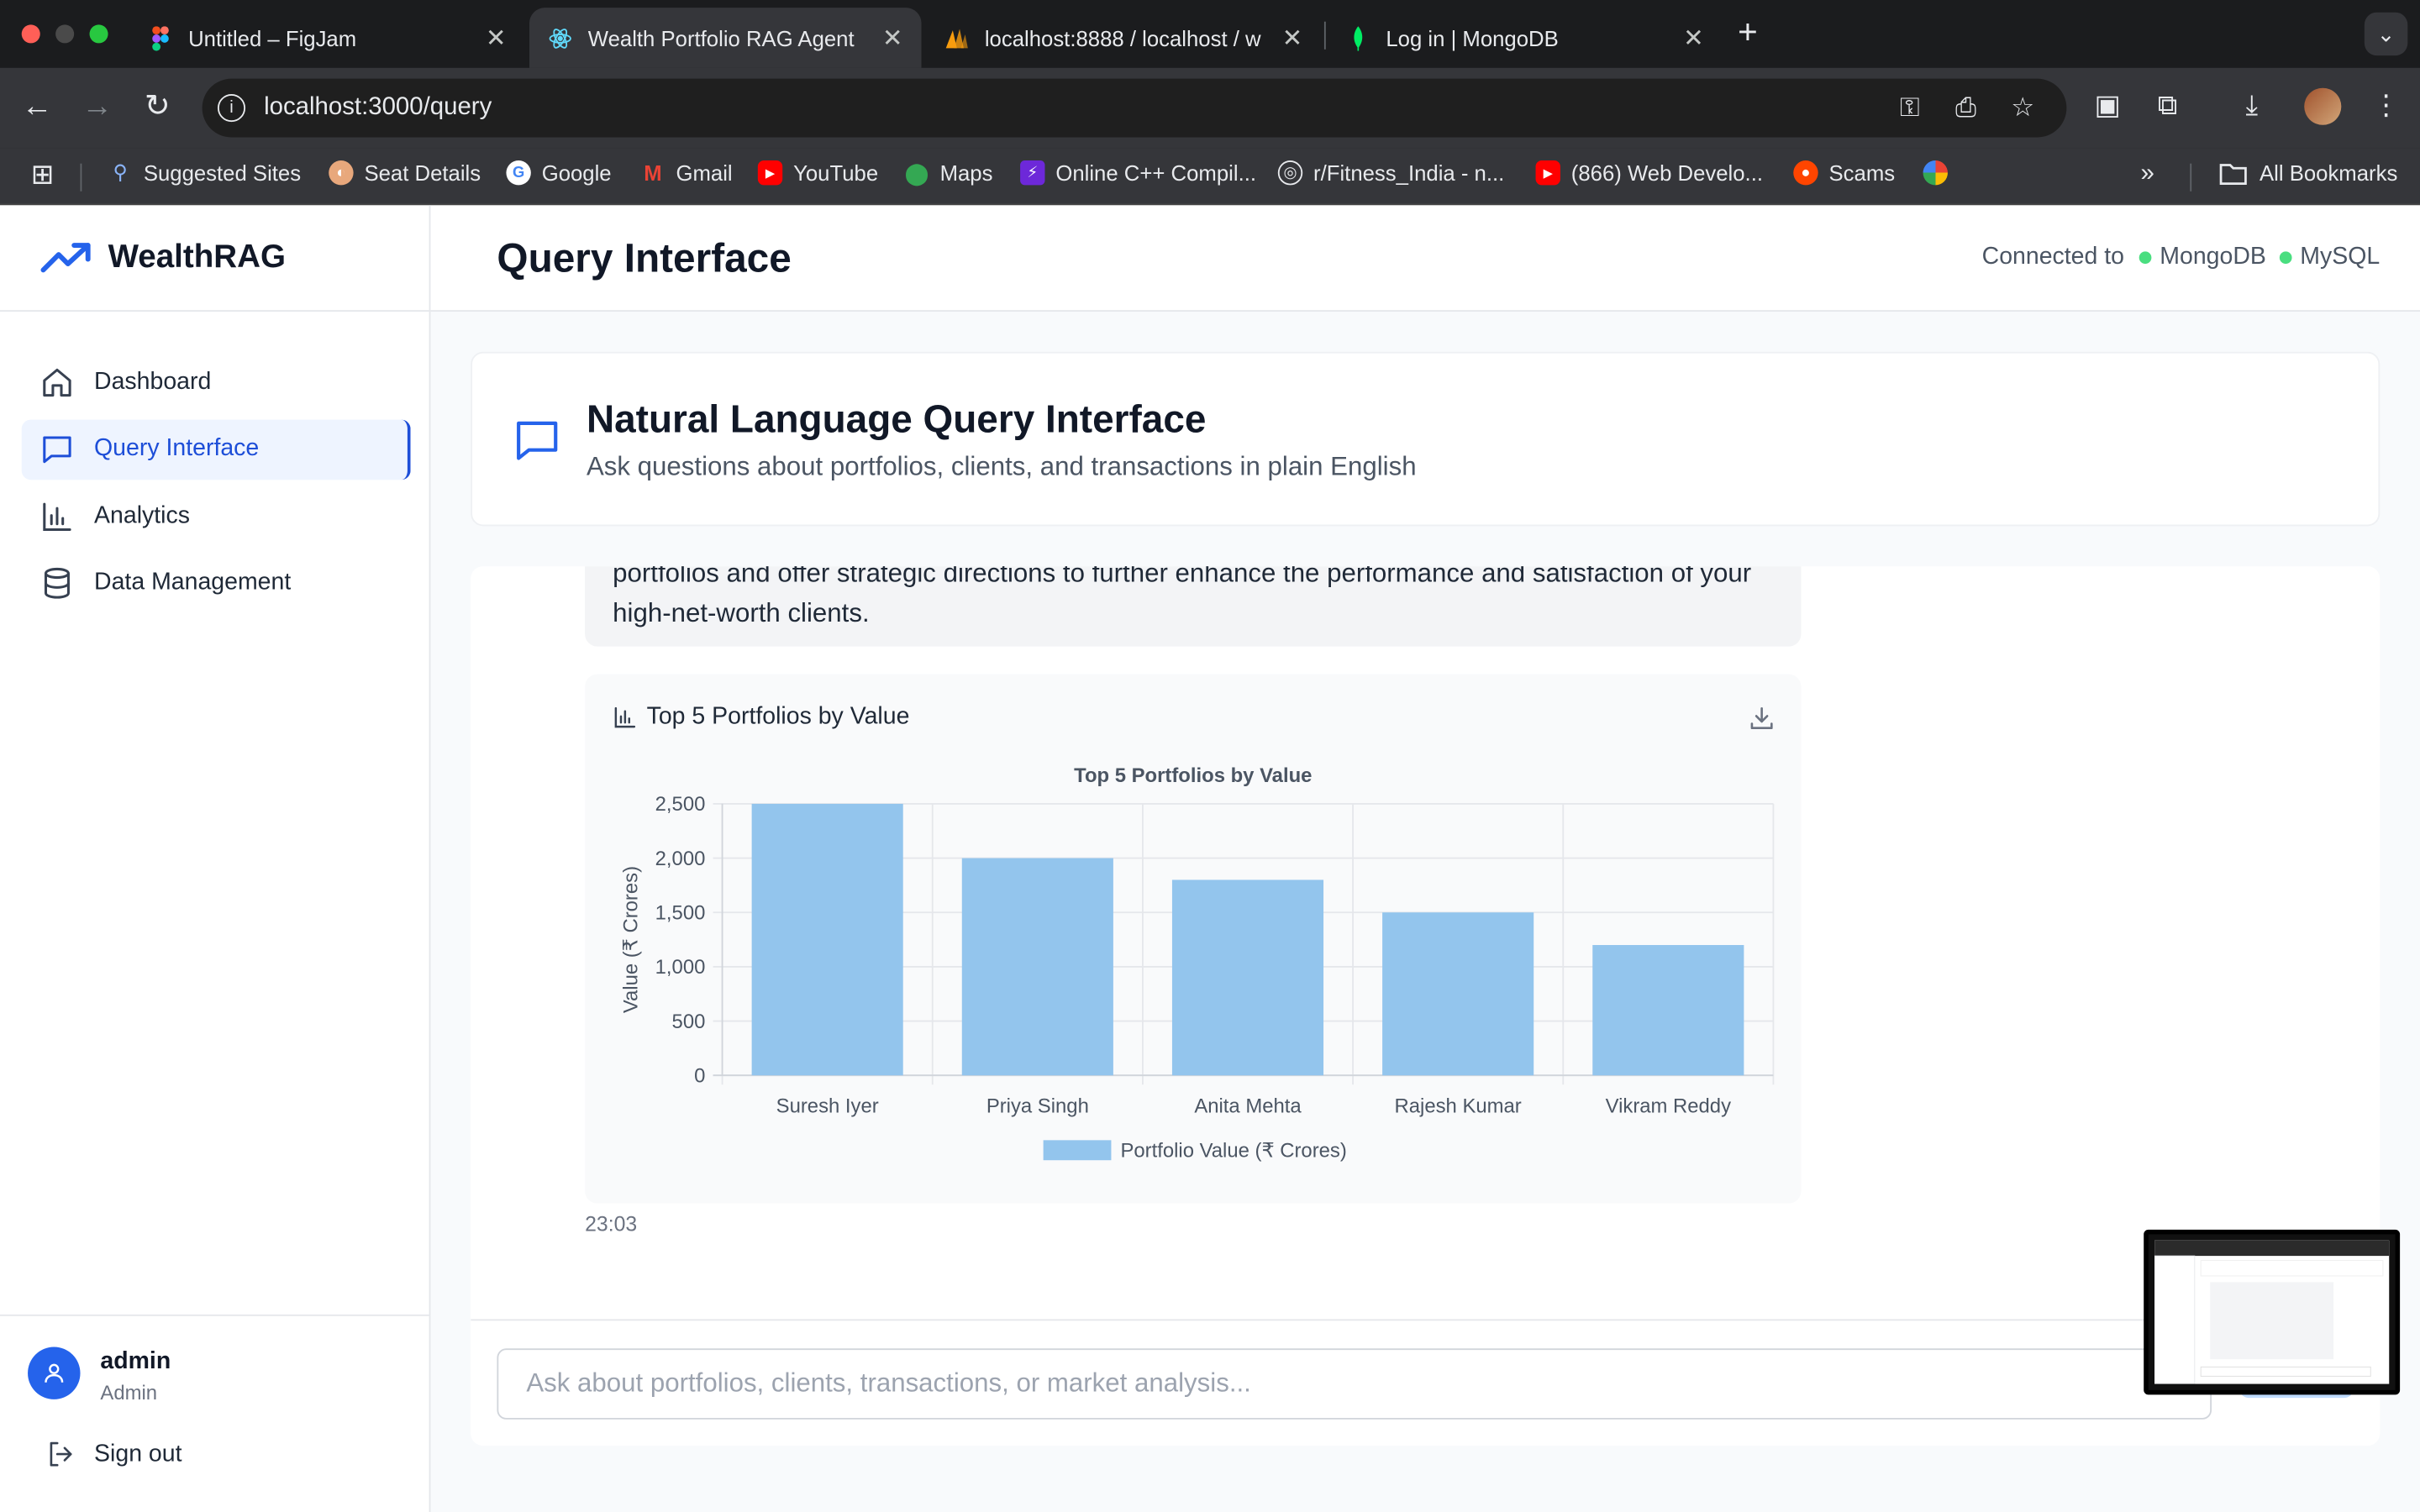 This screenshot has height=1512, width=2420. What do you see at coordinates (560, 37) in the screenshot?
I see `react-icon` at bounding box center [560, 37].